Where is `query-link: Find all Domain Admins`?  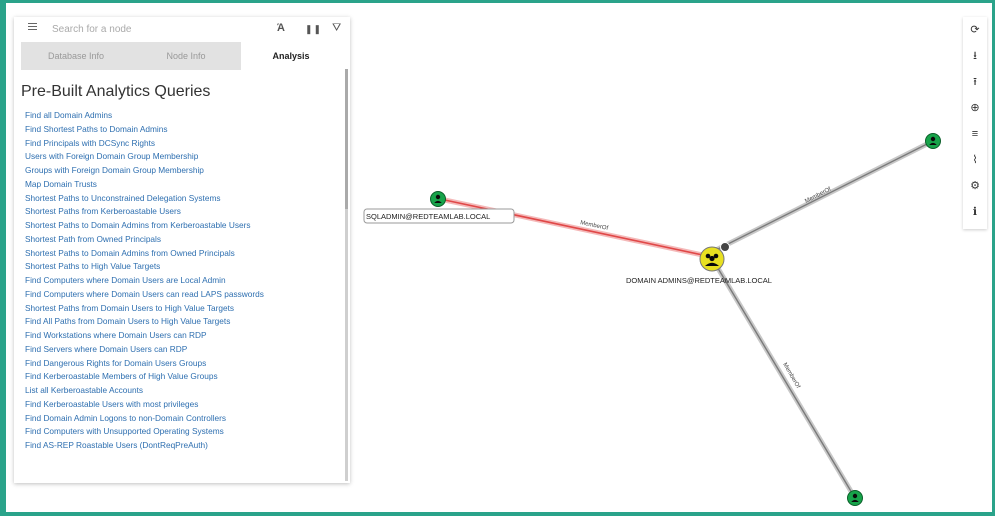 query-link: Find all Domain Admins is located at coordinates (175, 116).